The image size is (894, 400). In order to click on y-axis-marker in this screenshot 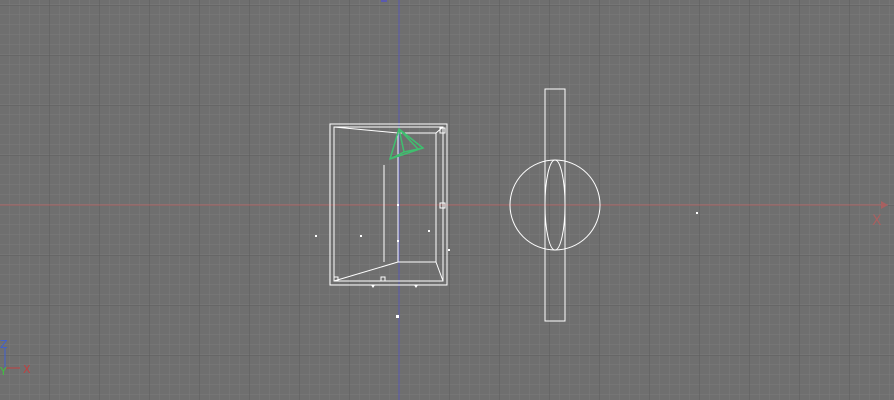, I will do `click(384, 1)`.